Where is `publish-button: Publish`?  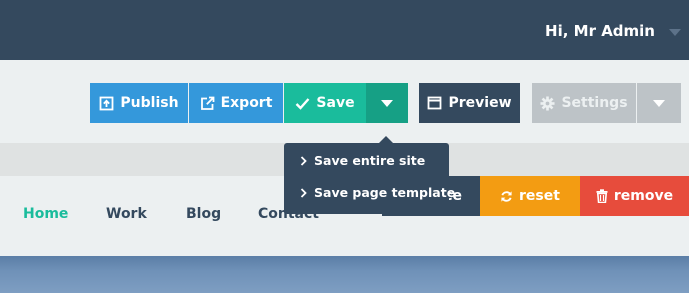 publish-button: Publish is located at coordinates (139, 103).